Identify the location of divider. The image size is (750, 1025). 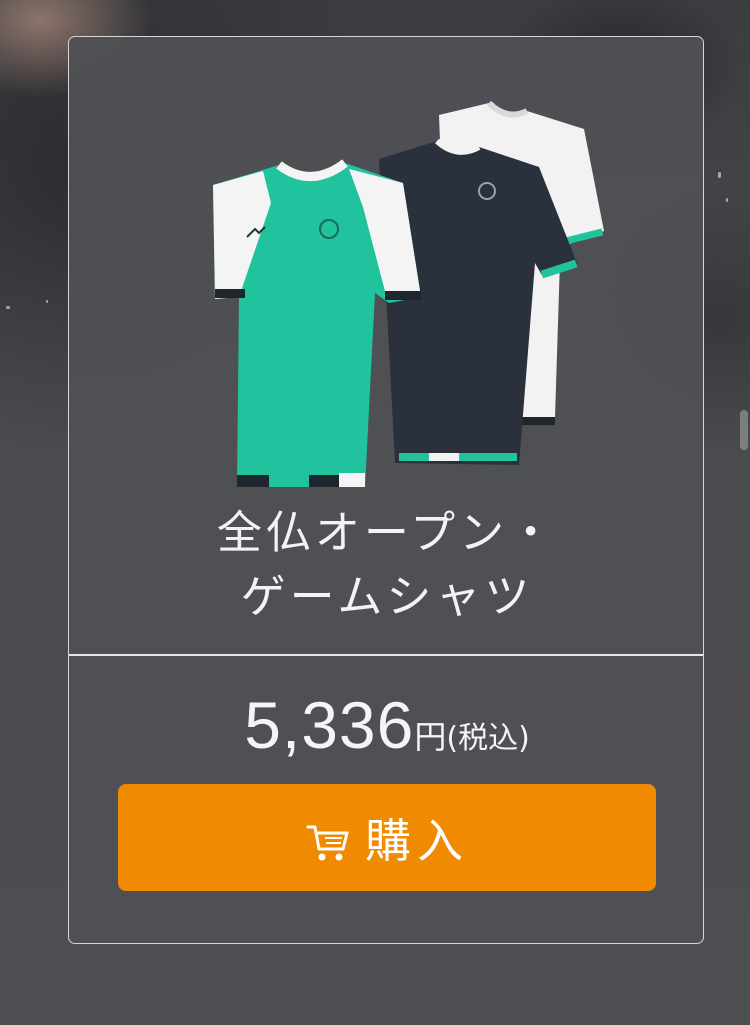
(386, 655).